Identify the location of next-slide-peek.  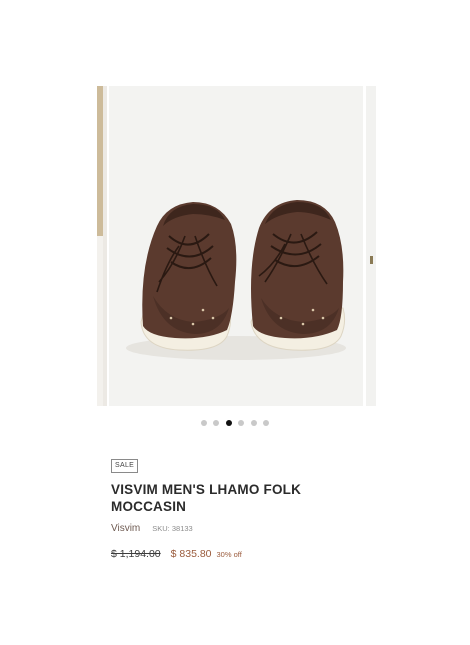
(371, 246).